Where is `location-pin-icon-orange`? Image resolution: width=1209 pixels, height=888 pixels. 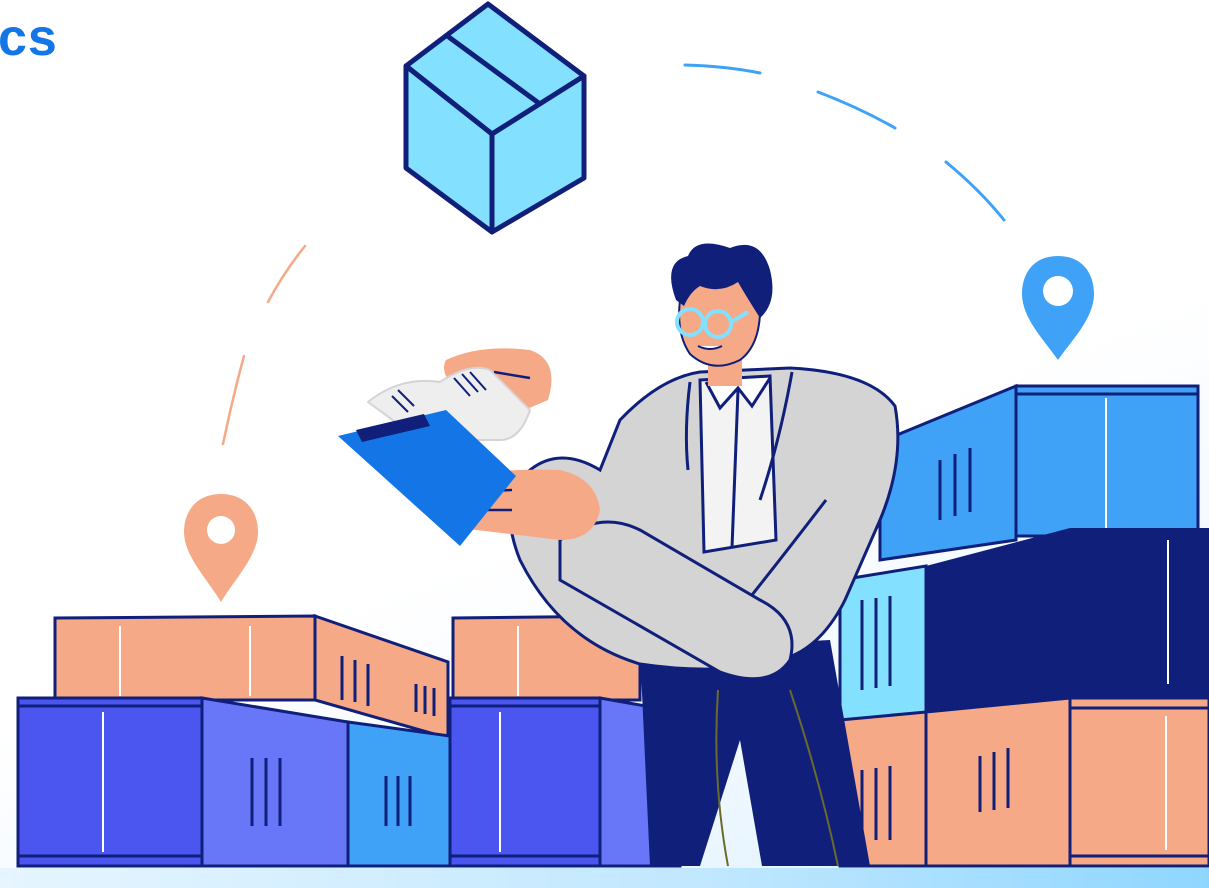
location-pin-icon-orange is located at coordinates (221, 548).